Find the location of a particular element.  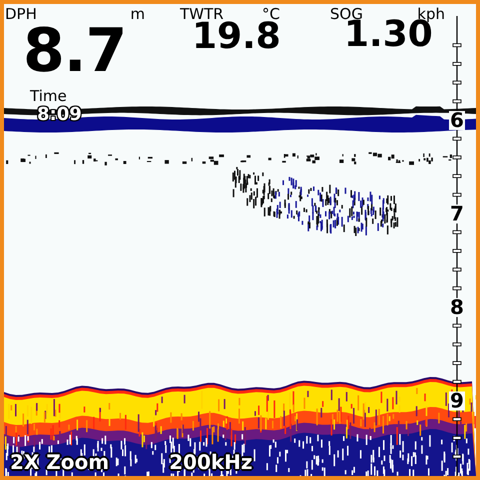

depth-label: 9 is located at coordinates (457, 400).